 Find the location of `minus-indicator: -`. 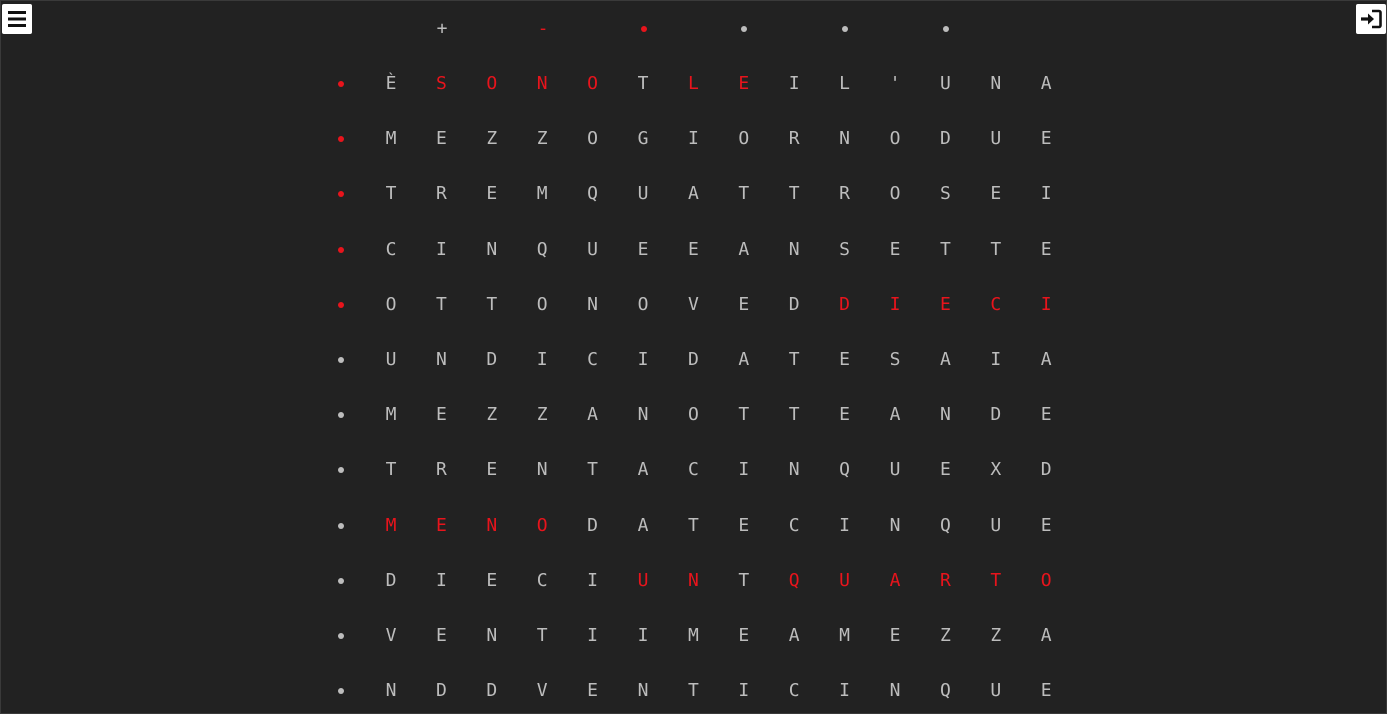

minus-indicator: - is located at coordinates (543, 28).